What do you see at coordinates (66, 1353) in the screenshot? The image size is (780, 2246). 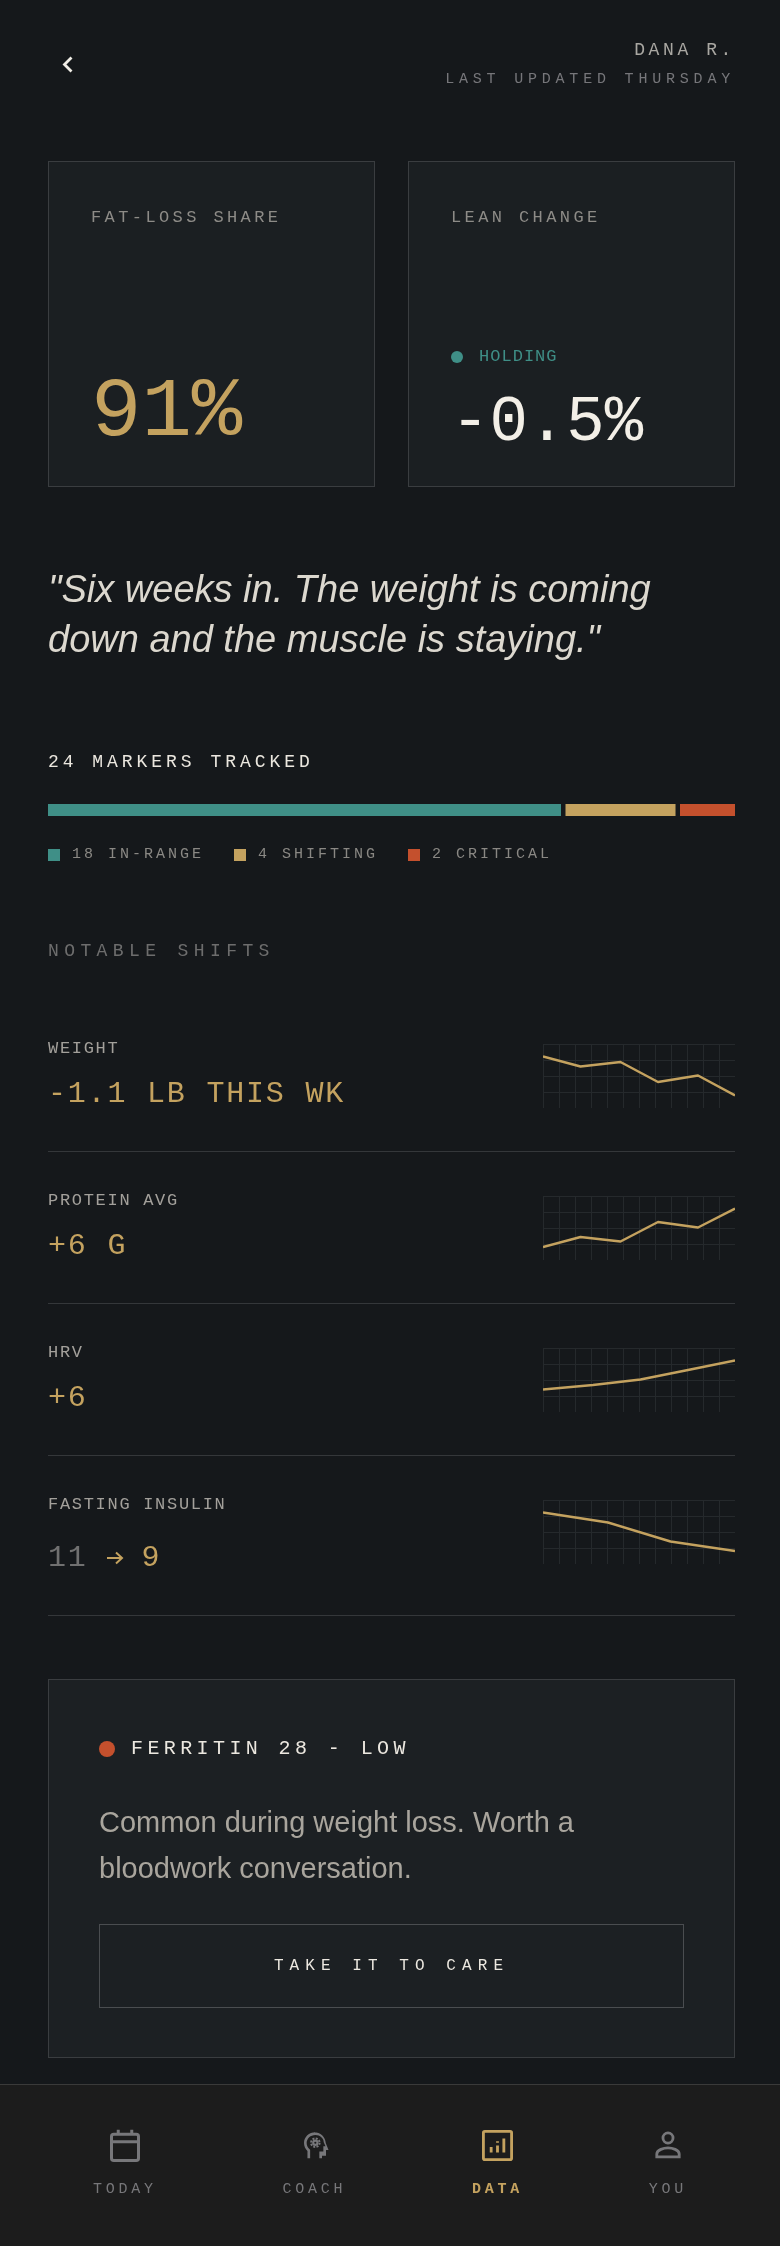 I see `shift-label: HRV` at bounding box center [66, 1353].